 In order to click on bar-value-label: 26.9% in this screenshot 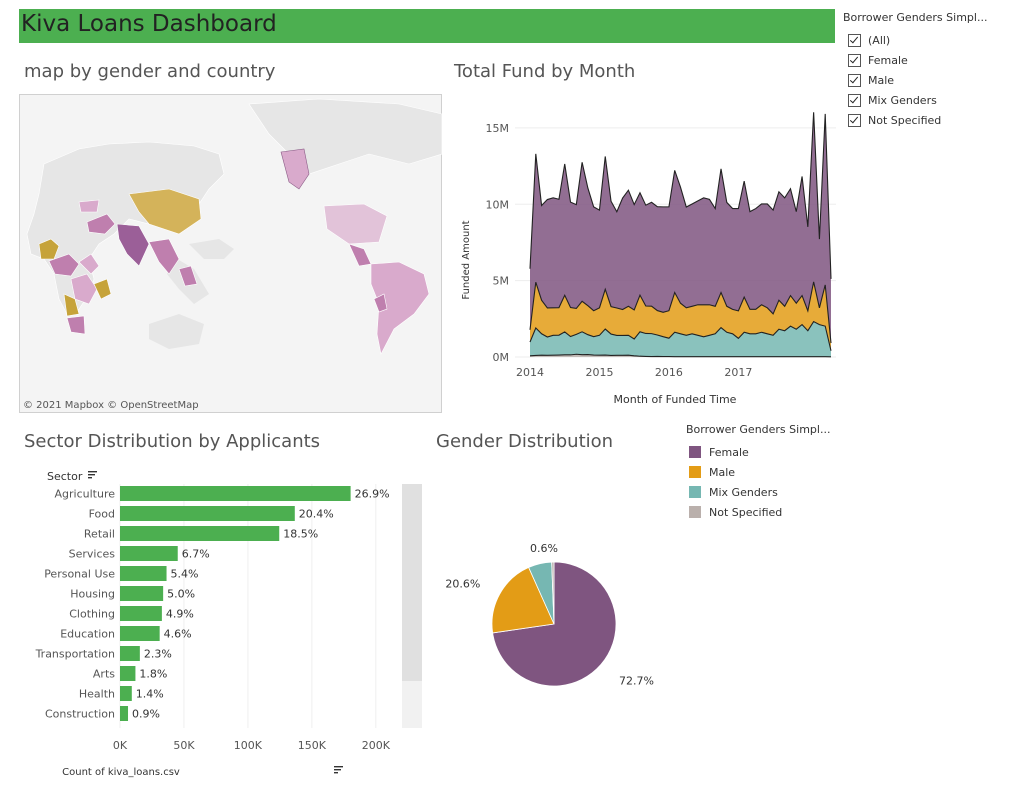, I will do `click(372, 494)`.